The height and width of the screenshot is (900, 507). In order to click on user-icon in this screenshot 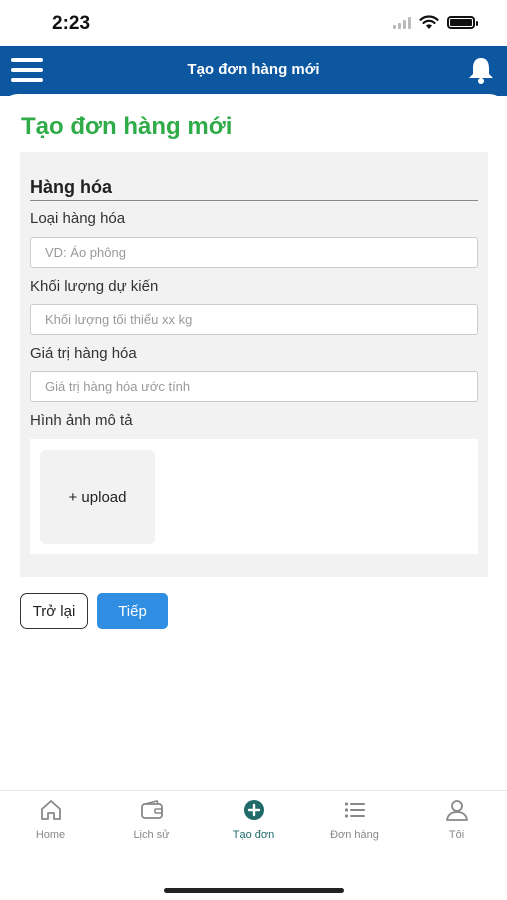, I will do `click(456, 810)`.